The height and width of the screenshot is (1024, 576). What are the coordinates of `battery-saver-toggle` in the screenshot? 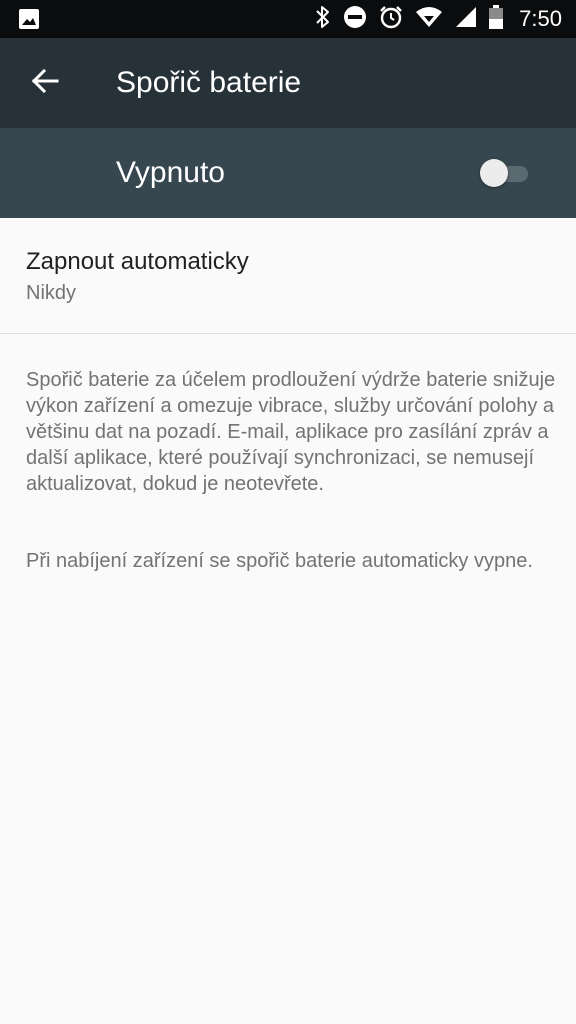 It's located at (506, 173).